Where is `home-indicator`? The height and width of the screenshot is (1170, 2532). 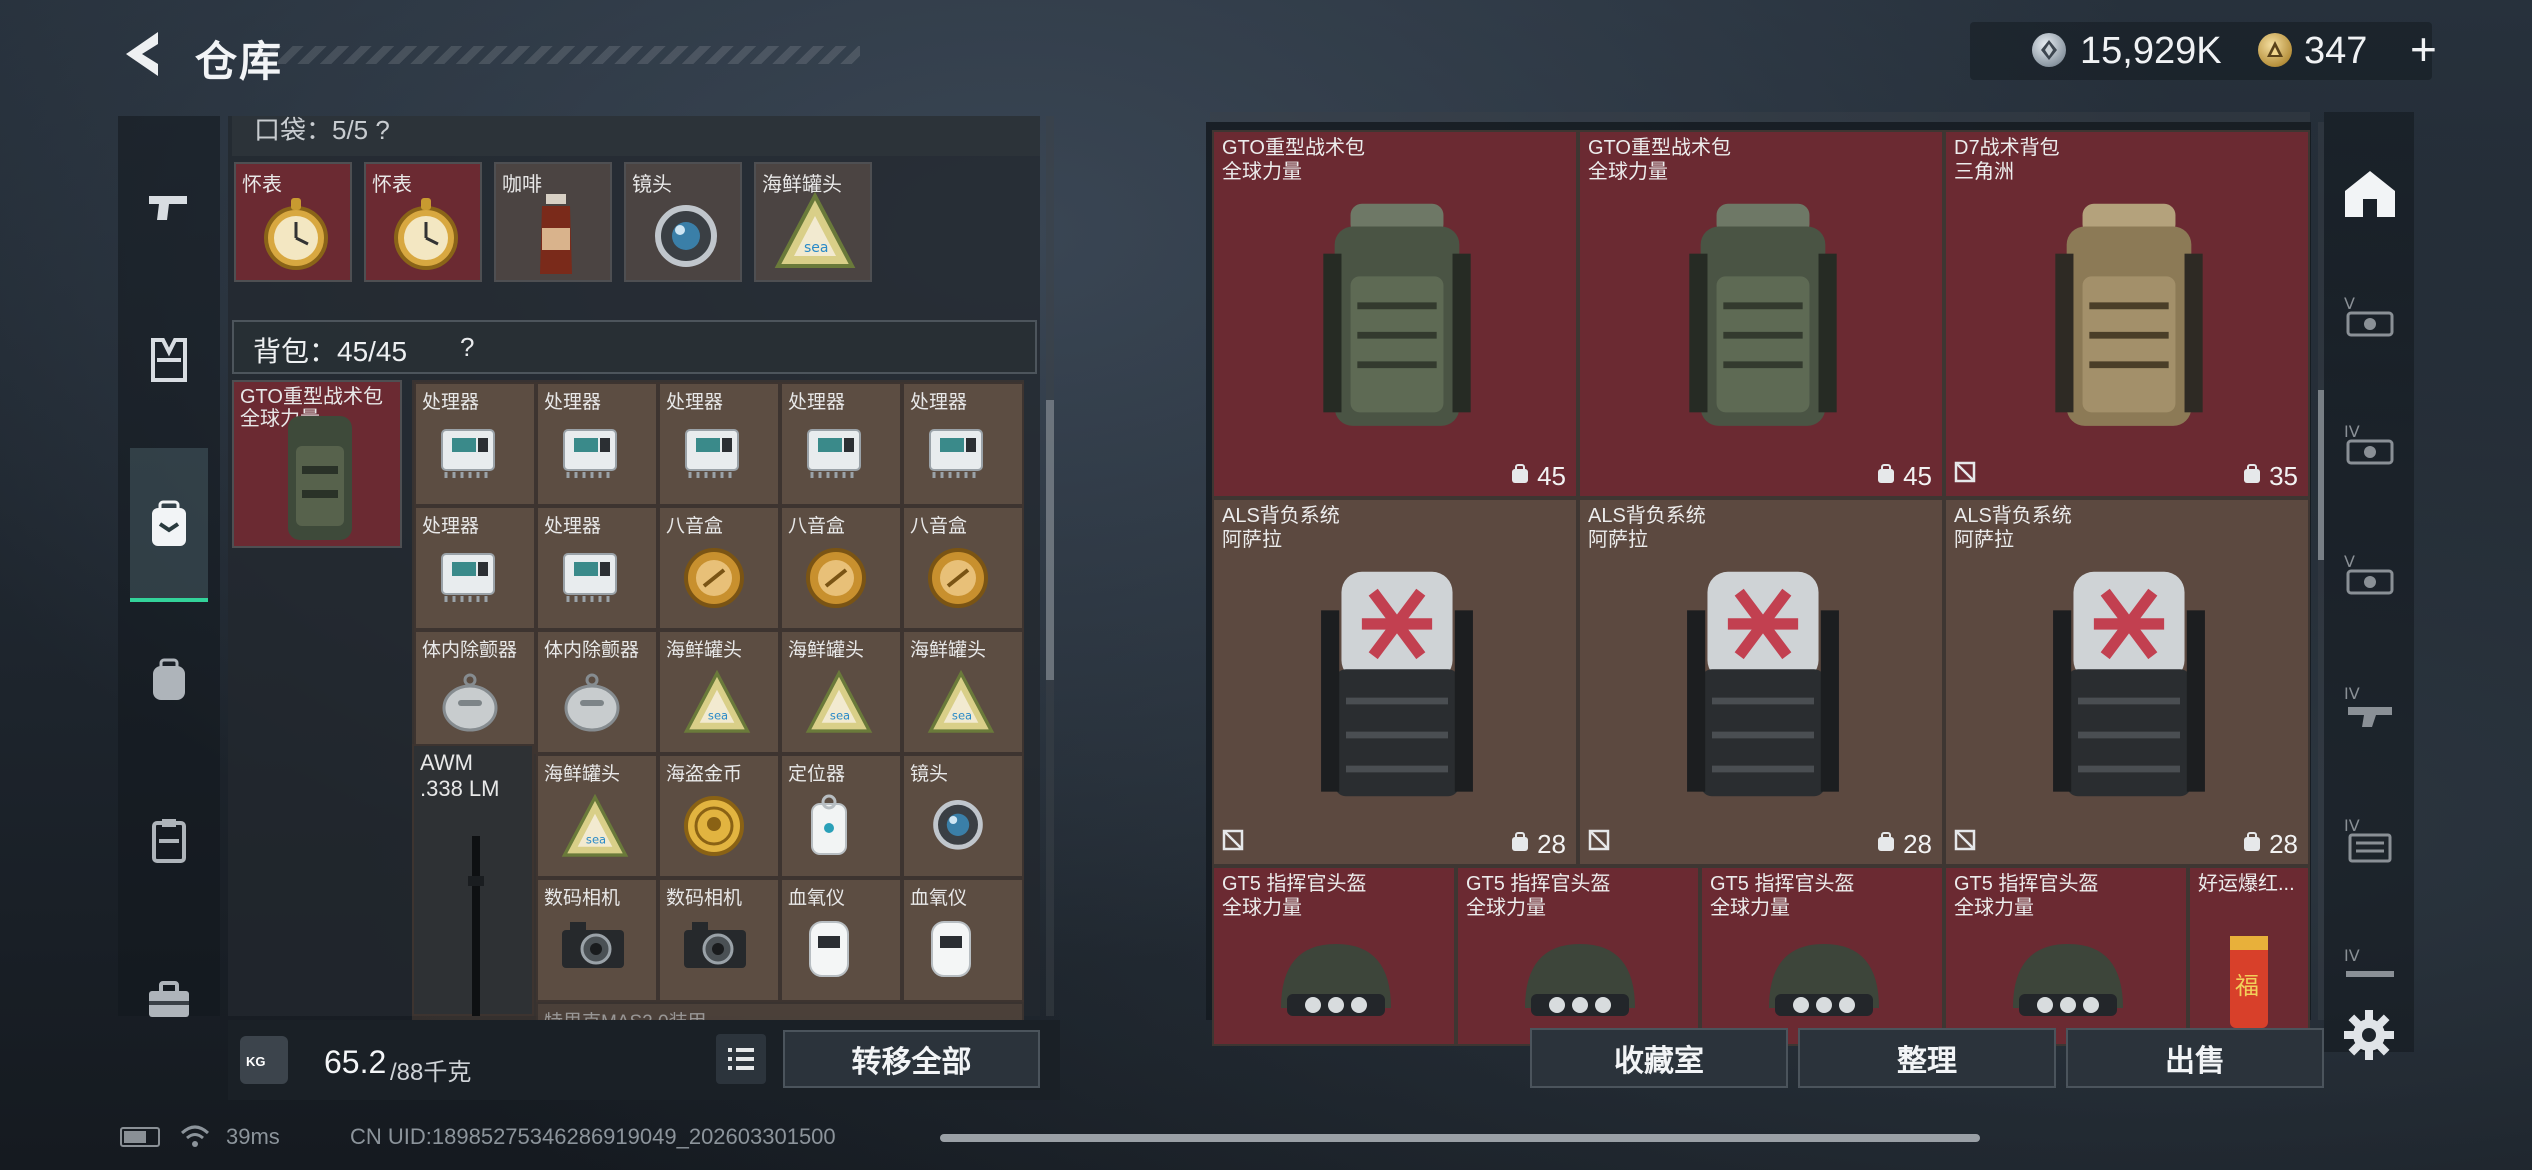
home-indicator is located at coordinates (1460, 1138).